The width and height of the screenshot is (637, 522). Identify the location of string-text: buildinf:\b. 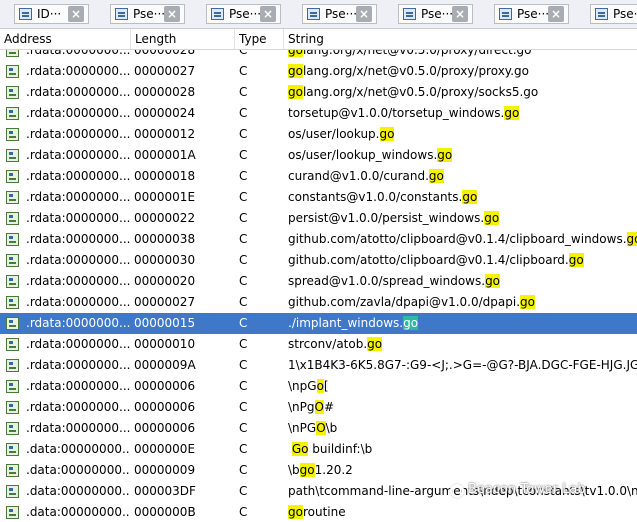
(340, 449).